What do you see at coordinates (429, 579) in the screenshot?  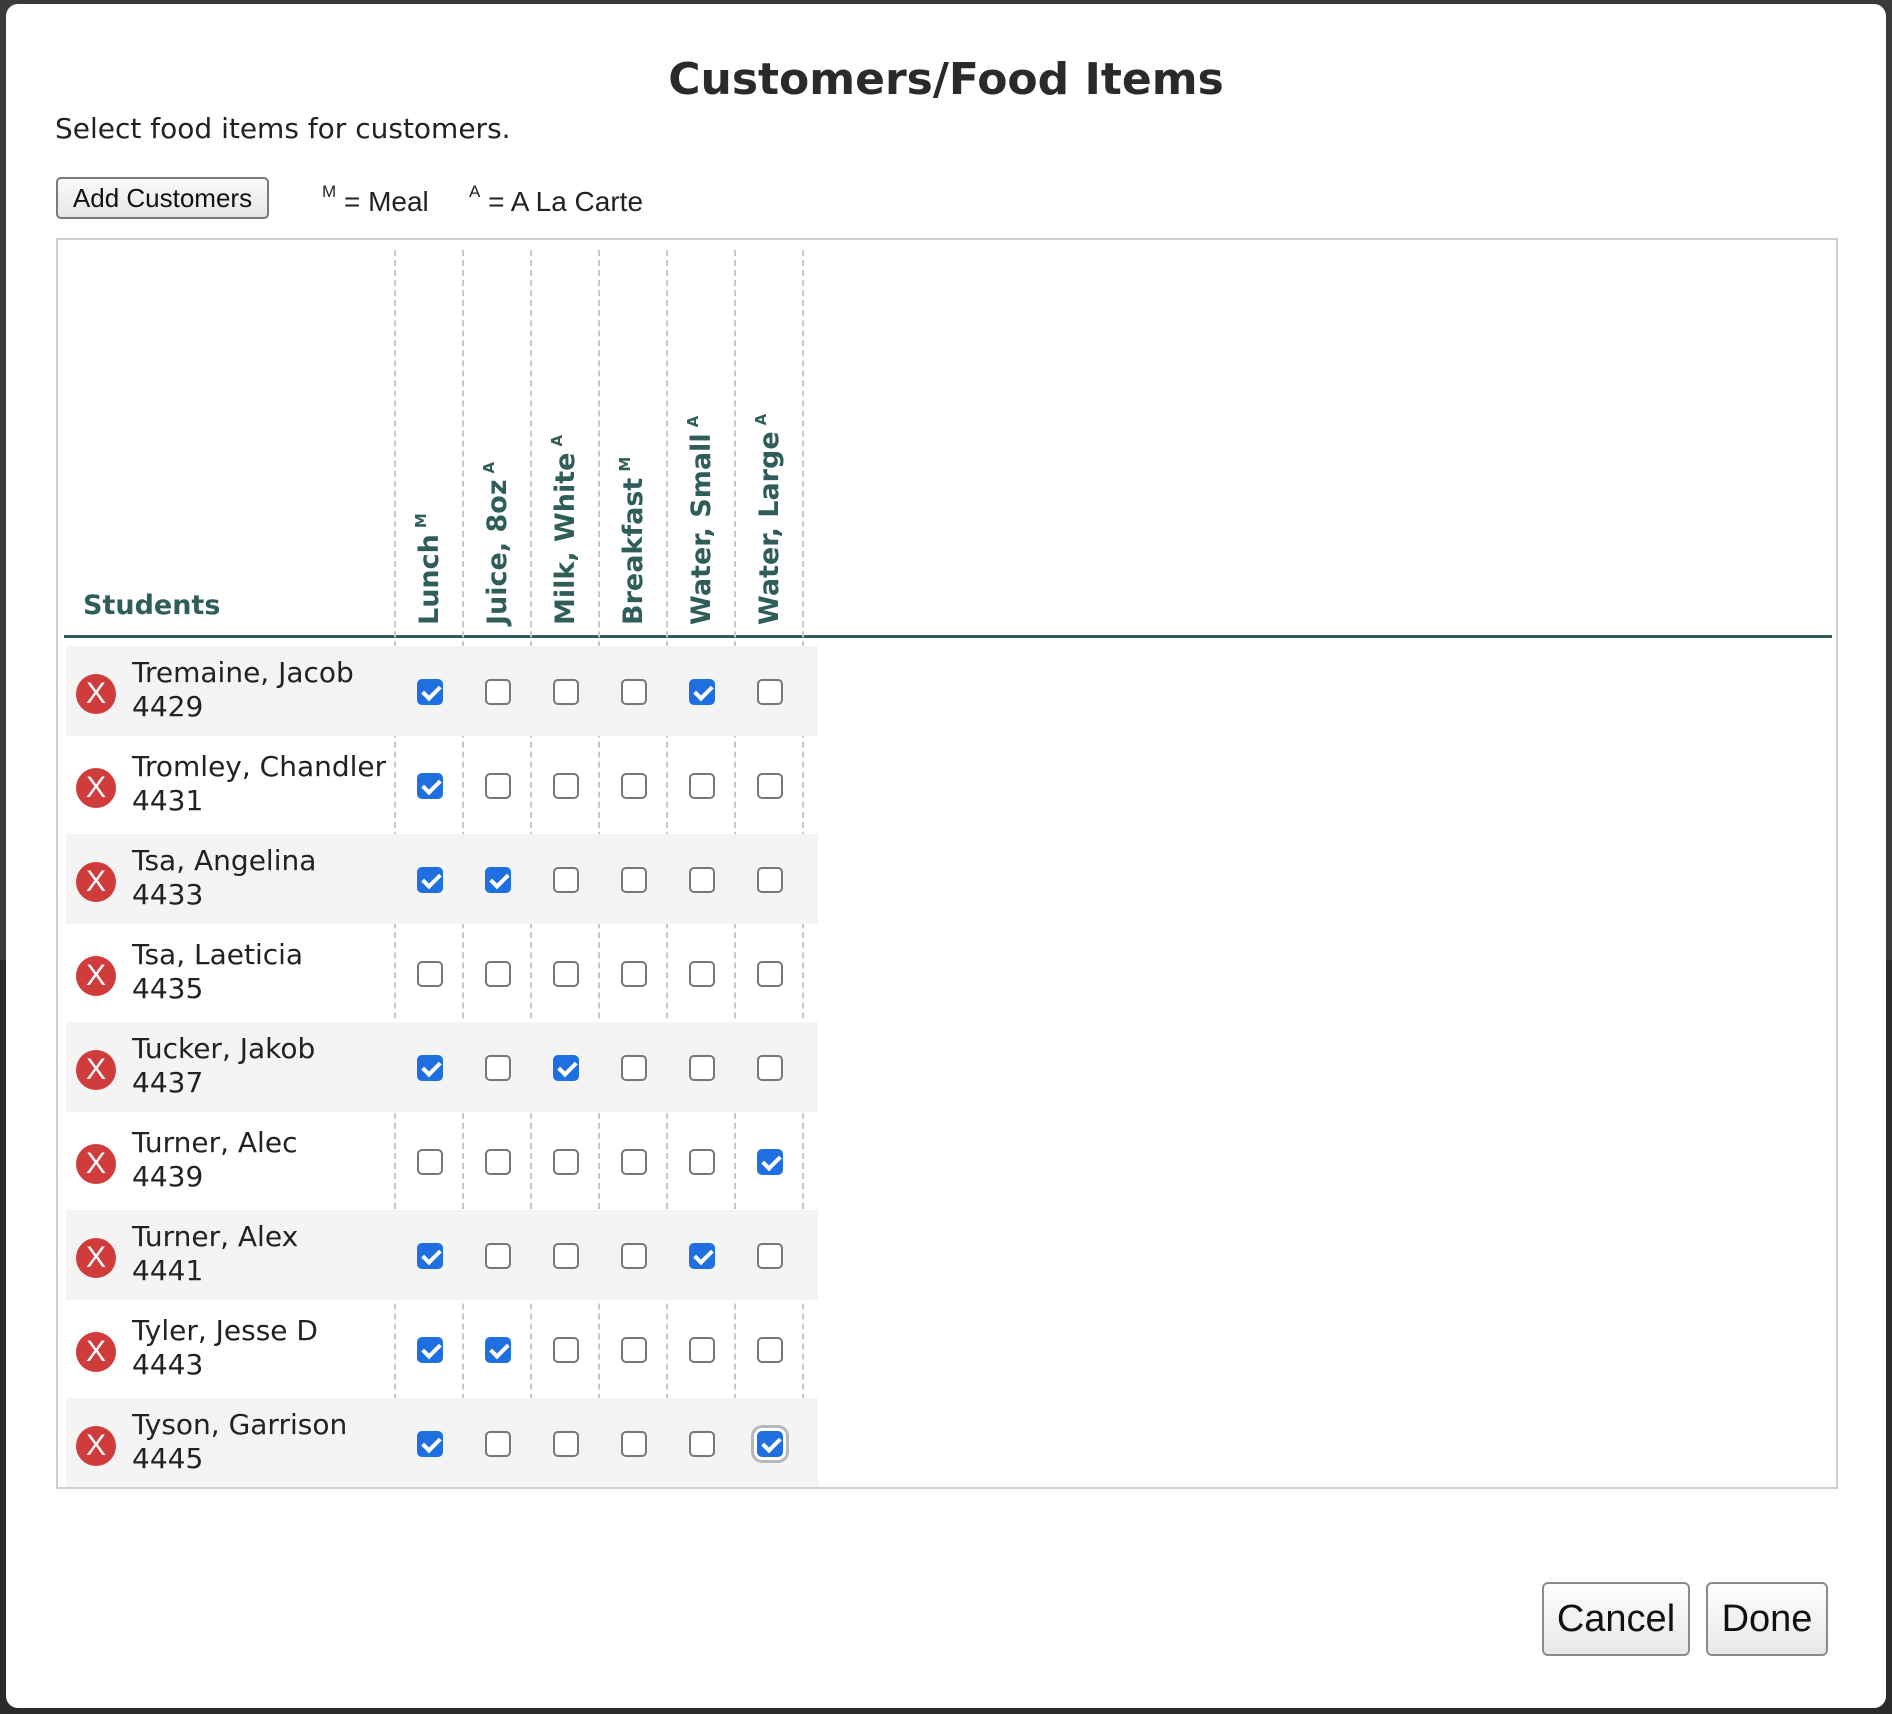 I see `column-header-text: Lunch` at bounding box center [429, 579].